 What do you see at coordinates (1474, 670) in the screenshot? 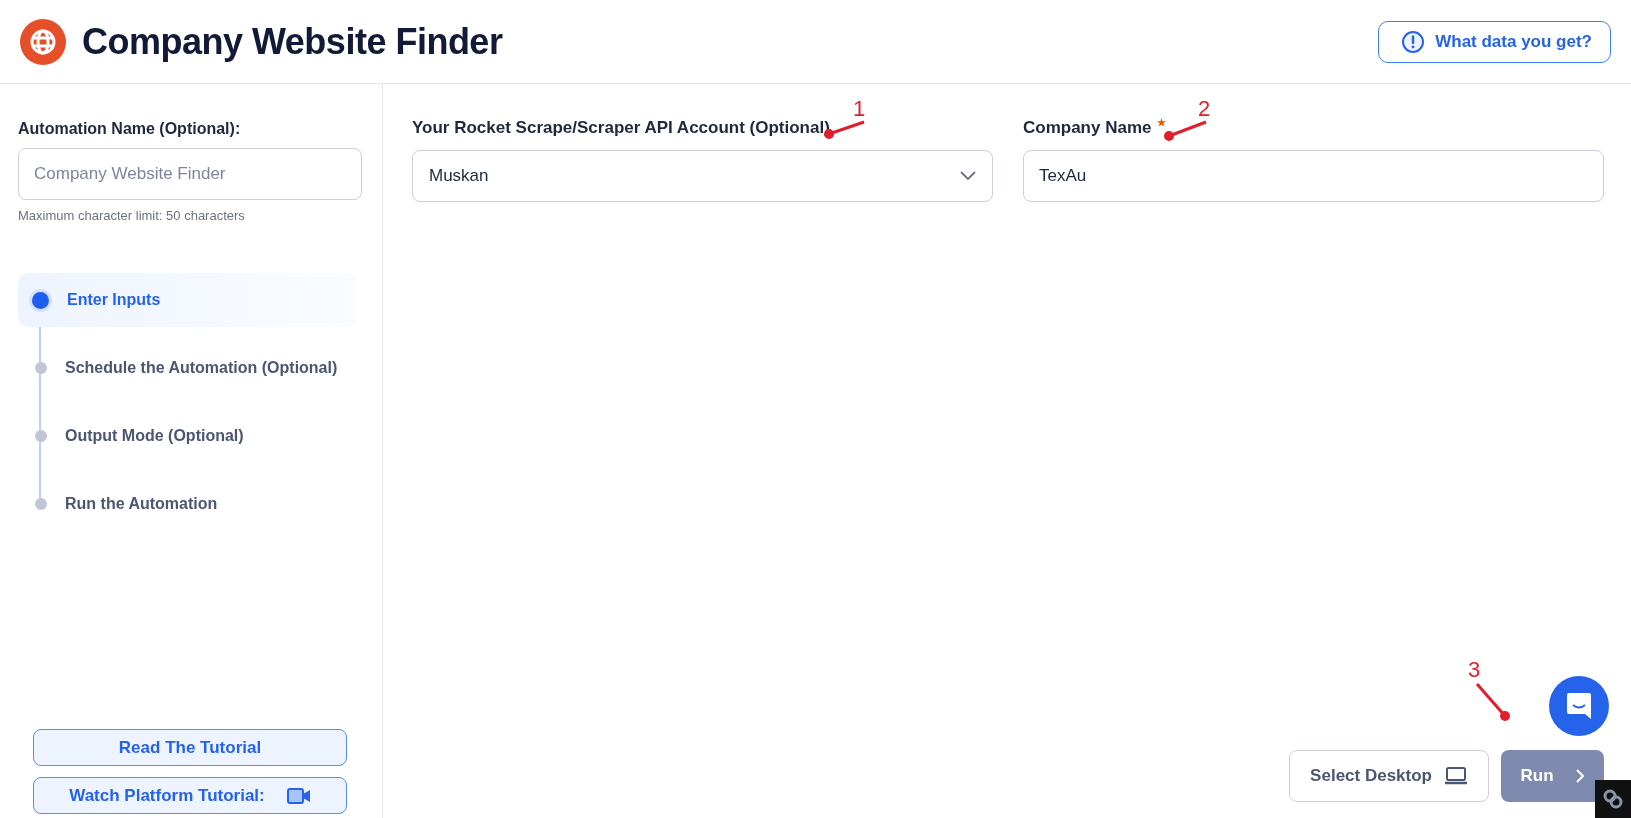
I see `annotation-number: 3` at bounding box center [1474, 670].